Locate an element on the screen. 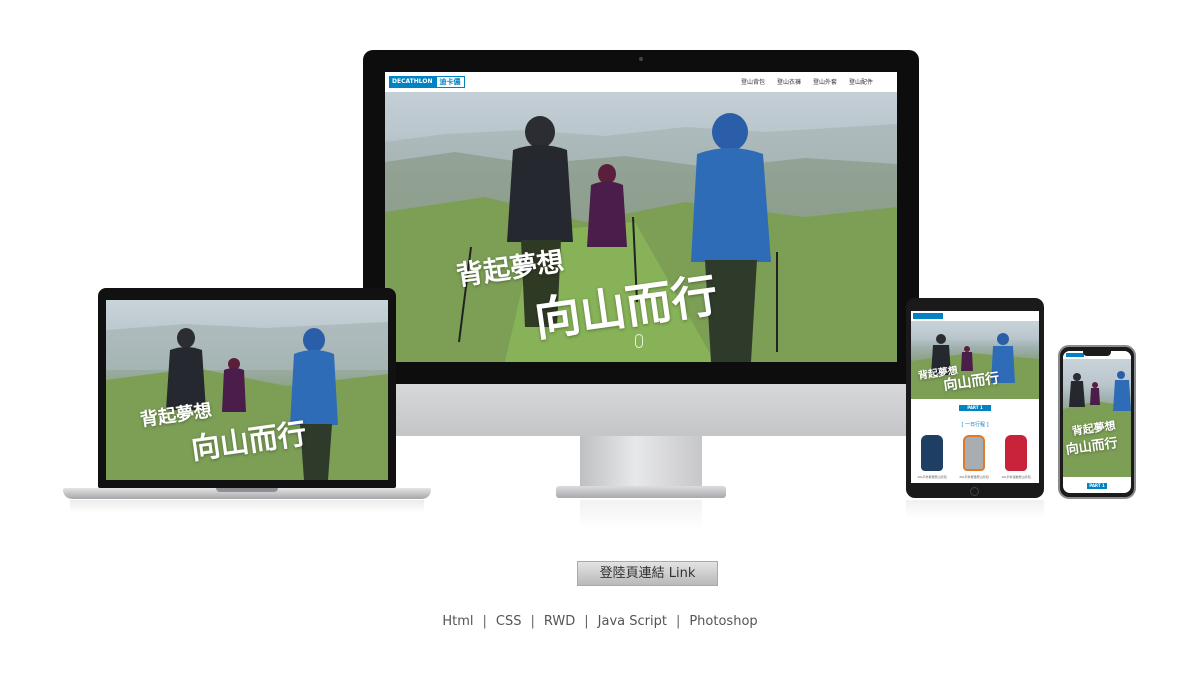 The image size is (1200, 675). mouse-scroll-icon is located at coordinates (639, 341).